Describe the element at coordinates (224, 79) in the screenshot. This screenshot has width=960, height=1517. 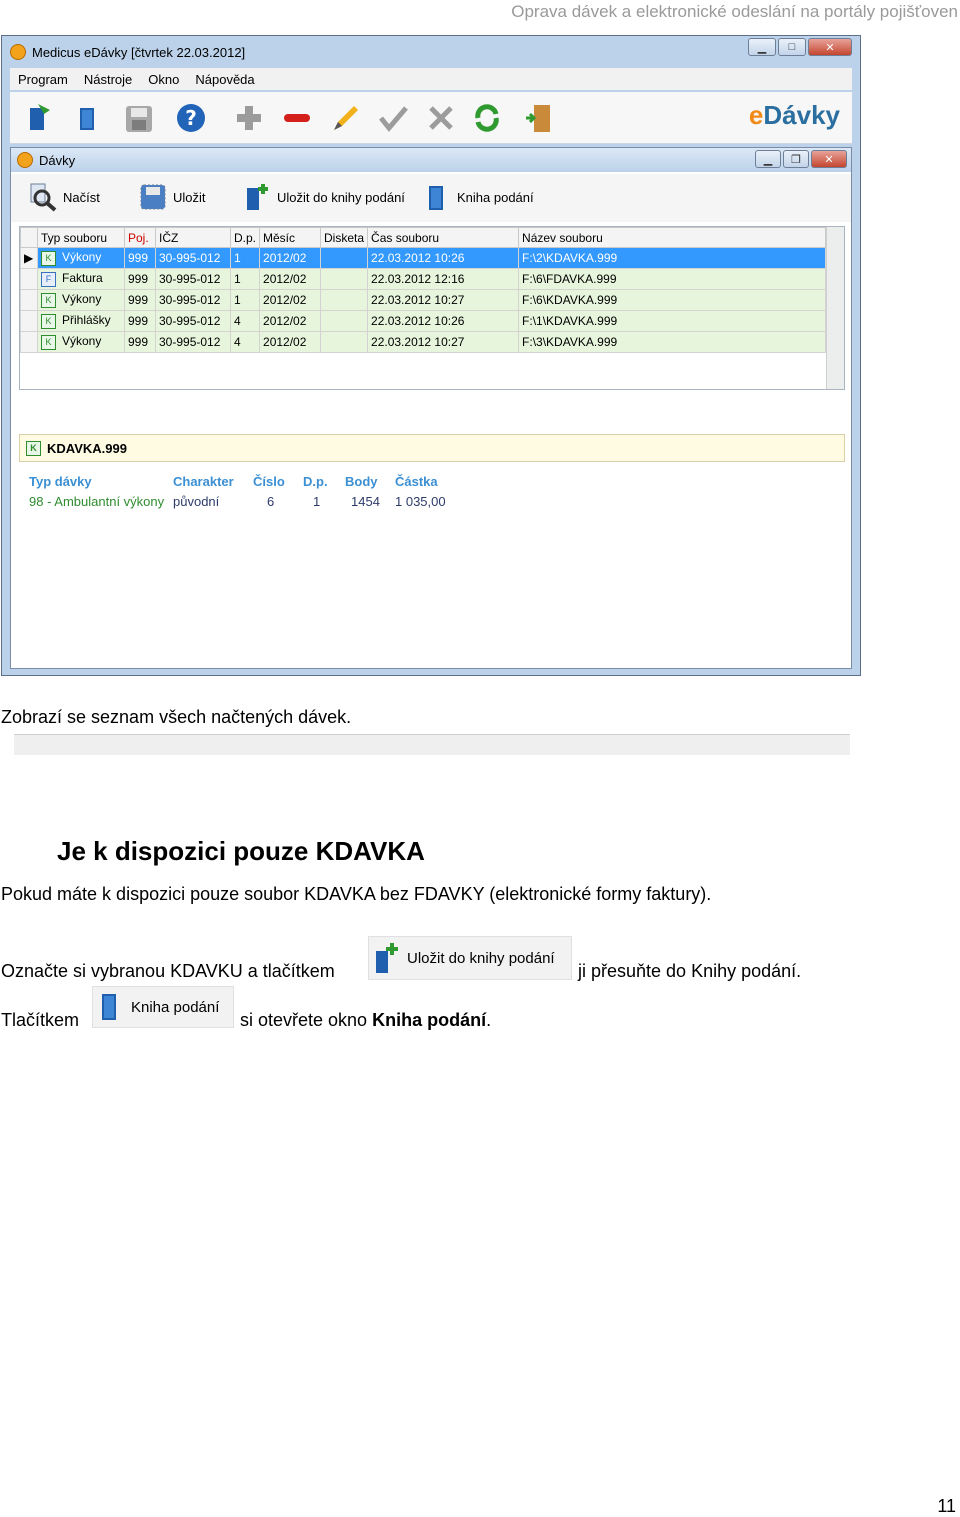
I see `menu-napoveda: Nápověda` at that location.